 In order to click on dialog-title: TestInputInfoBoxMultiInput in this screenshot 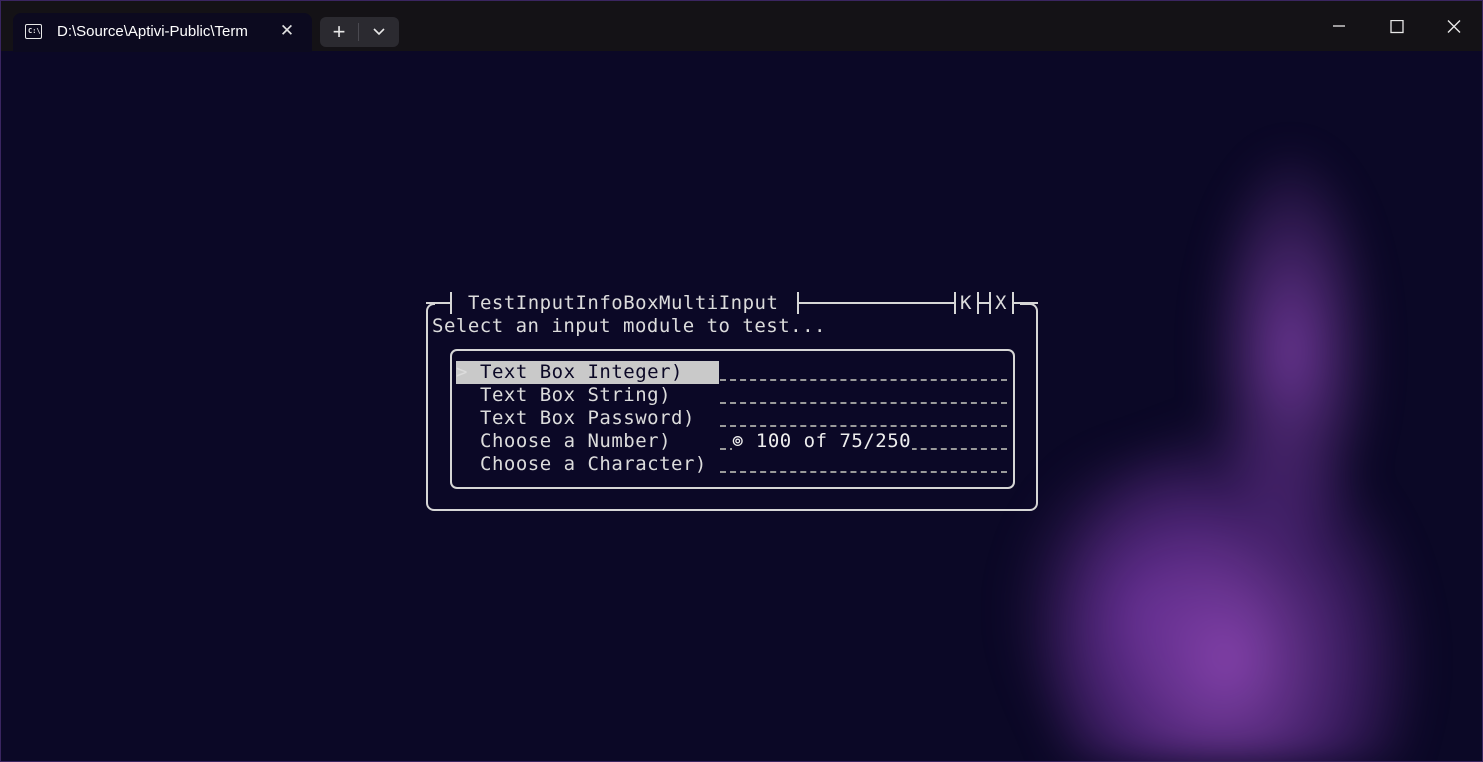, I will do `click(623, 303)`.